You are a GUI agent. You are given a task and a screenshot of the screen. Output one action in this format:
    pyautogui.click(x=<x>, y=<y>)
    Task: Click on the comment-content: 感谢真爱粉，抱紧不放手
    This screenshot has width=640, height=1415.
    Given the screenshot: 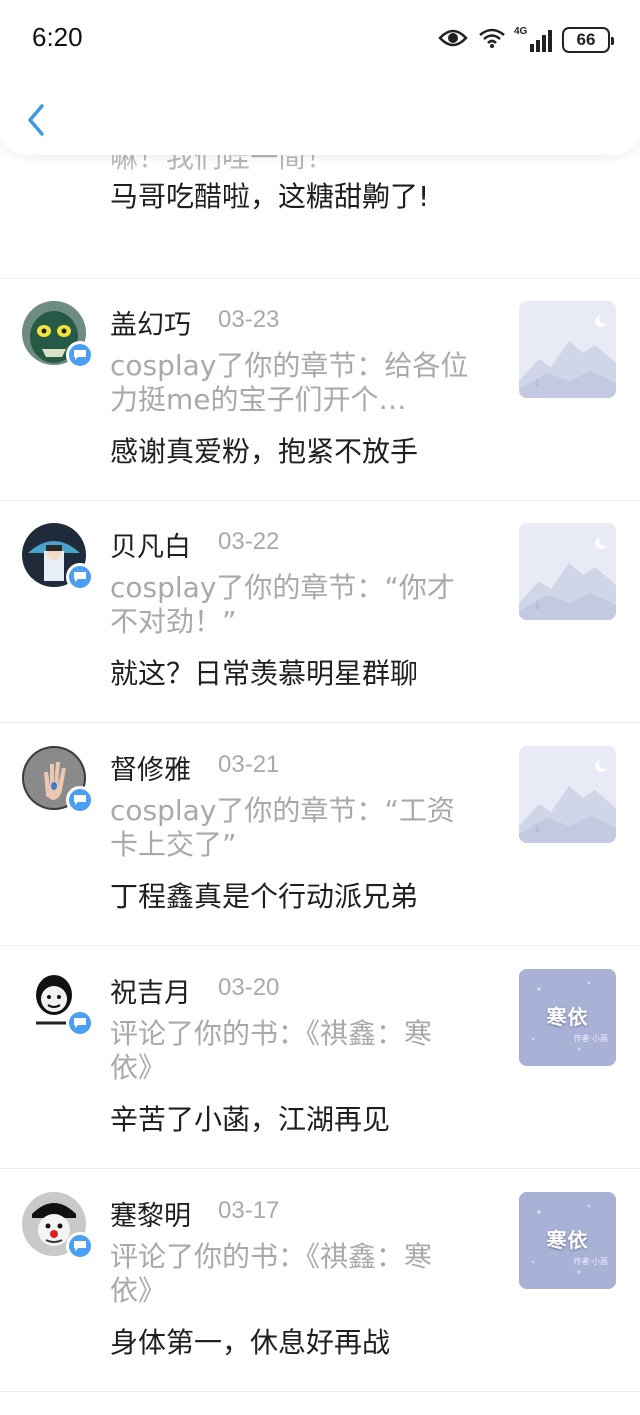 What is the action you would take?
    pyautogui.click(x=264, y=451)
    